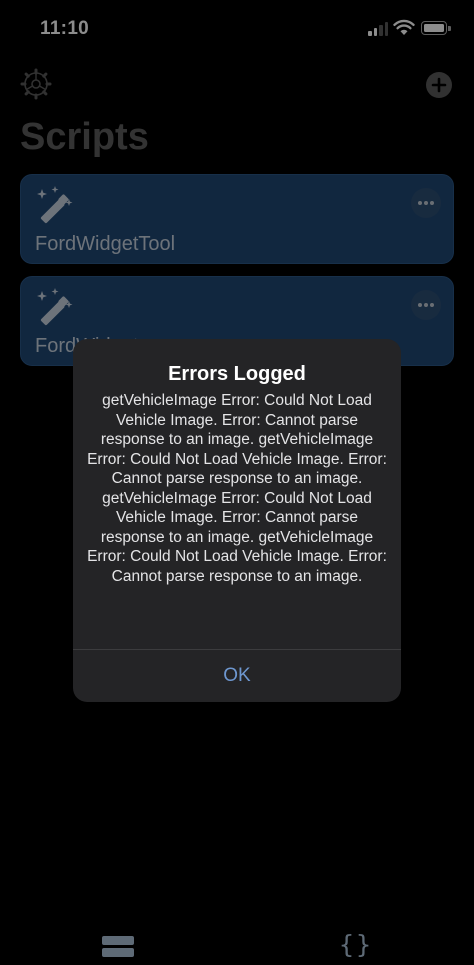 The width and height of the screenshot is (474, 965). I want to click on braces-icon: {}, so click(356, 944).